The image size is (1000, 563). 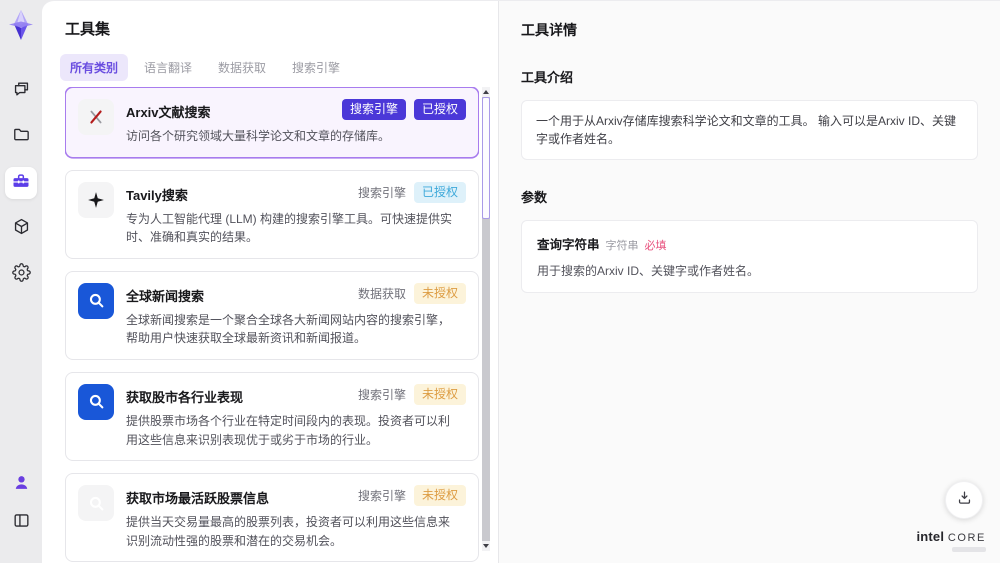 What do you see at coordinates (969, 549) in the screenshot?
I see `intel-logo-bar` at bounding box center [969, 549].